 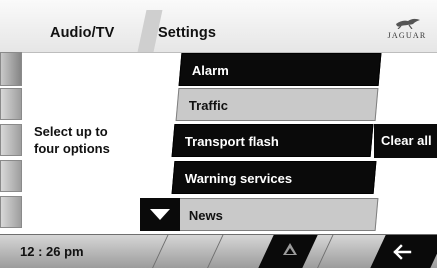 I want to click on triangle-down-icon, so click(x=160, y=214).